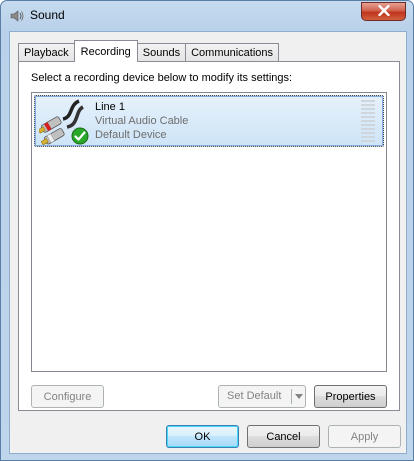 The image size is (414, 461). What do you see at coordinates (110, 107) in the screenshot?
I see `device-name: Line 1` at bounding box center [110, 107].